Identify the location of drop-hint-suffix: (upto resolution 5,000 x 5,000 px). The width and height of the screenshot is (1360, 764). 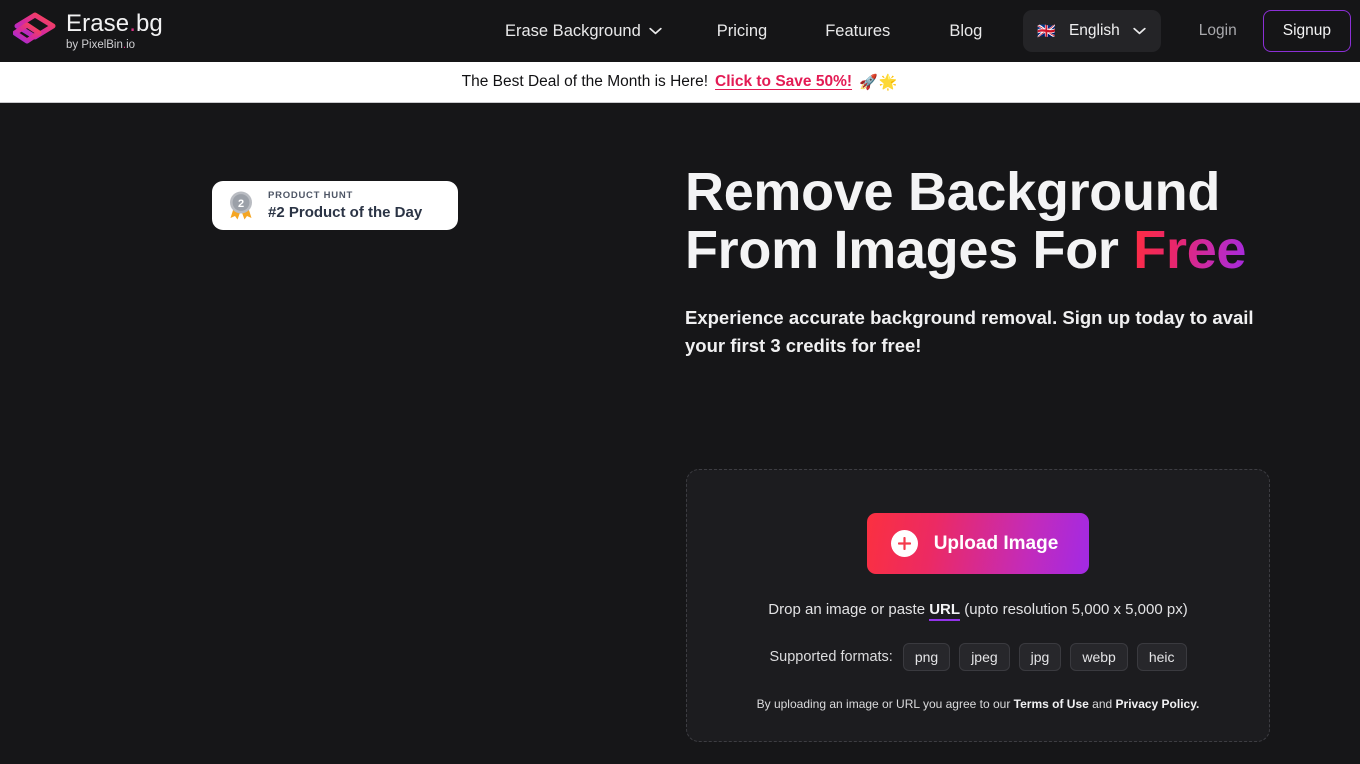
(1074, 609).